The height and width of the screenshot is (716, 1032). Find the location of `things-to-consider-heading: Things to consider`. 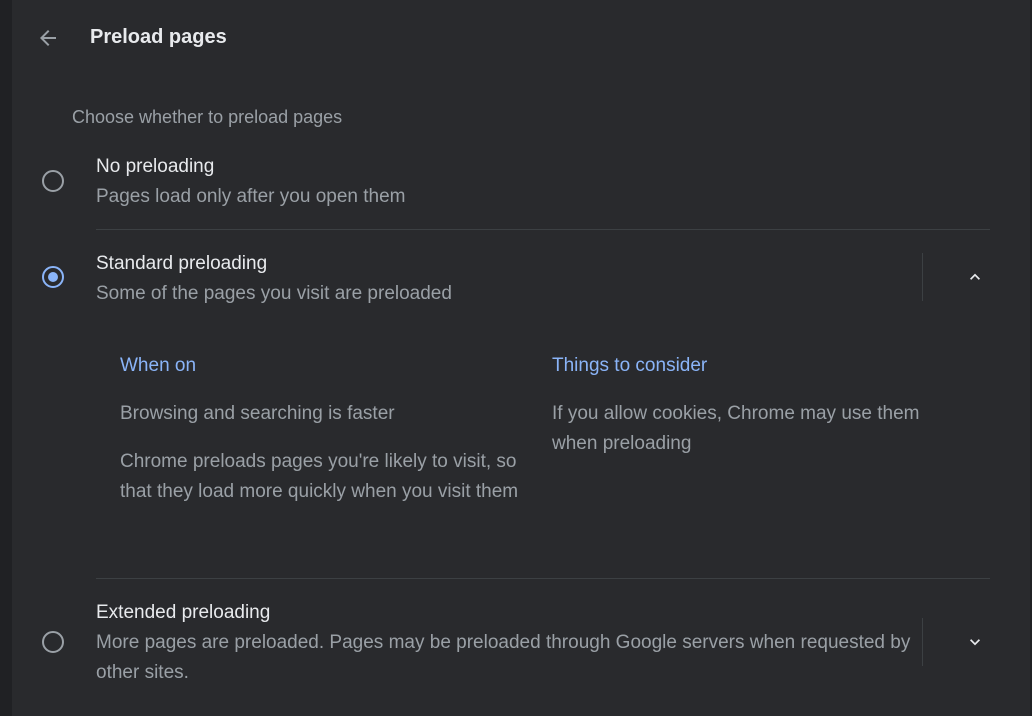

things-to-consider-heading: Things to consider is located at coordinates (630, 365).